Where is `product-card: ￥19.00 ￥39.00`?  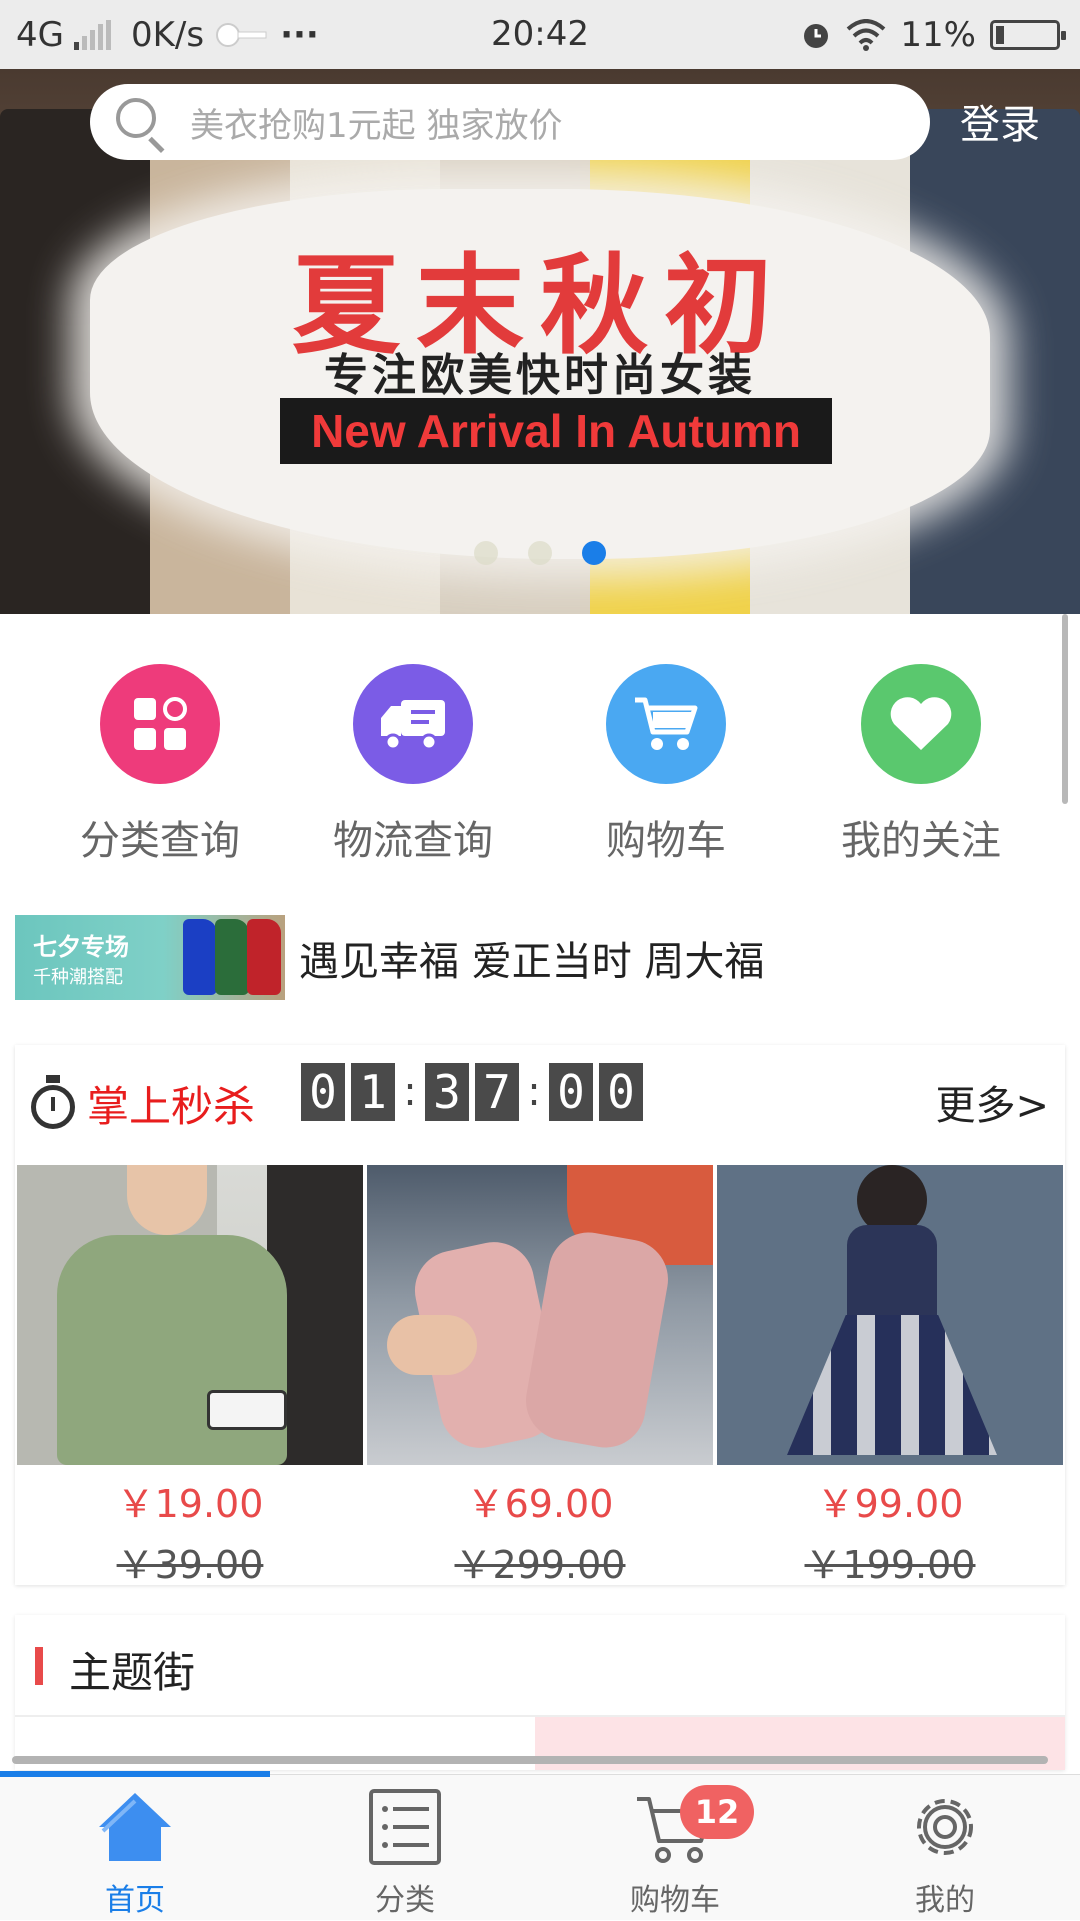
product-card: ￥19.00 ￥39.00 is located at coordinates (190, 1377).